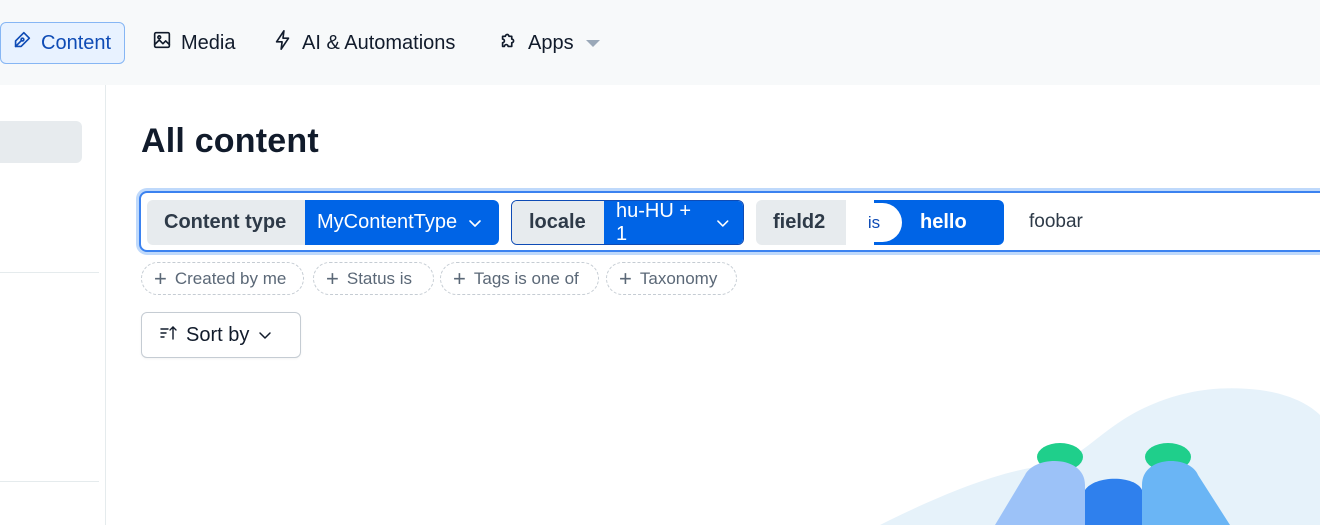 The image size is (1320, 525). What do you see at coordinates (283, 43) in the screenshot?
I see `lightning-icon` at bounding box center [283, 43].